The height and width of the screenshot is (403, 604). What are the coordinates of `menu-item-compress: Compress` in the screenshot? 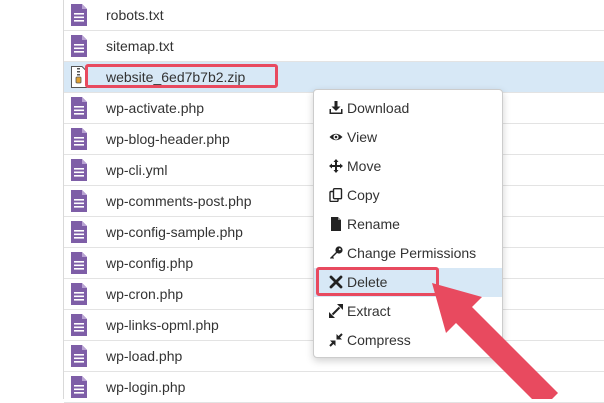 It's located at (408, 340).